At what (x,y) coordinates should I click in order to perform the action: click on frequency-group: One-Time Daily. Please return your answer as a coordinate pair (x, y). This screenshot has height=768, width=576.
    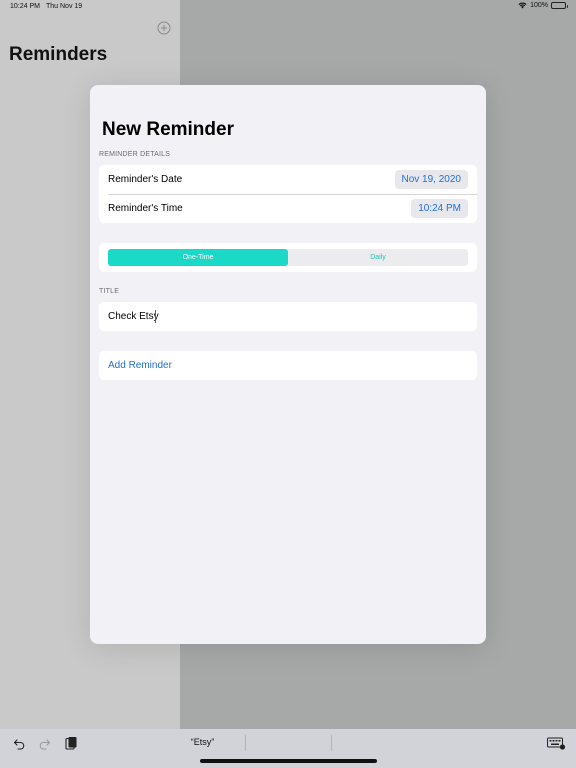
    Looking at the image, I should click on (288, 257).